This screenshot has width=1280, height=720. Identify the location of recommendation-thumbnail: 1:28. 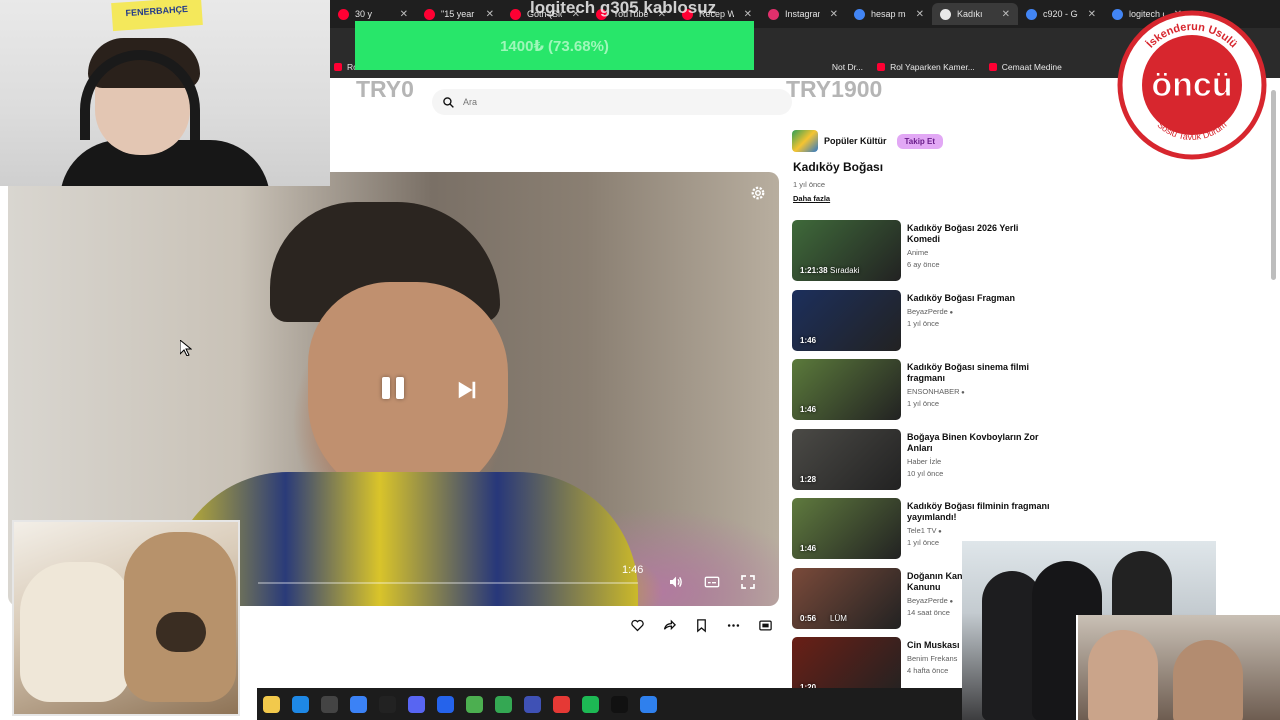
(846, 459).